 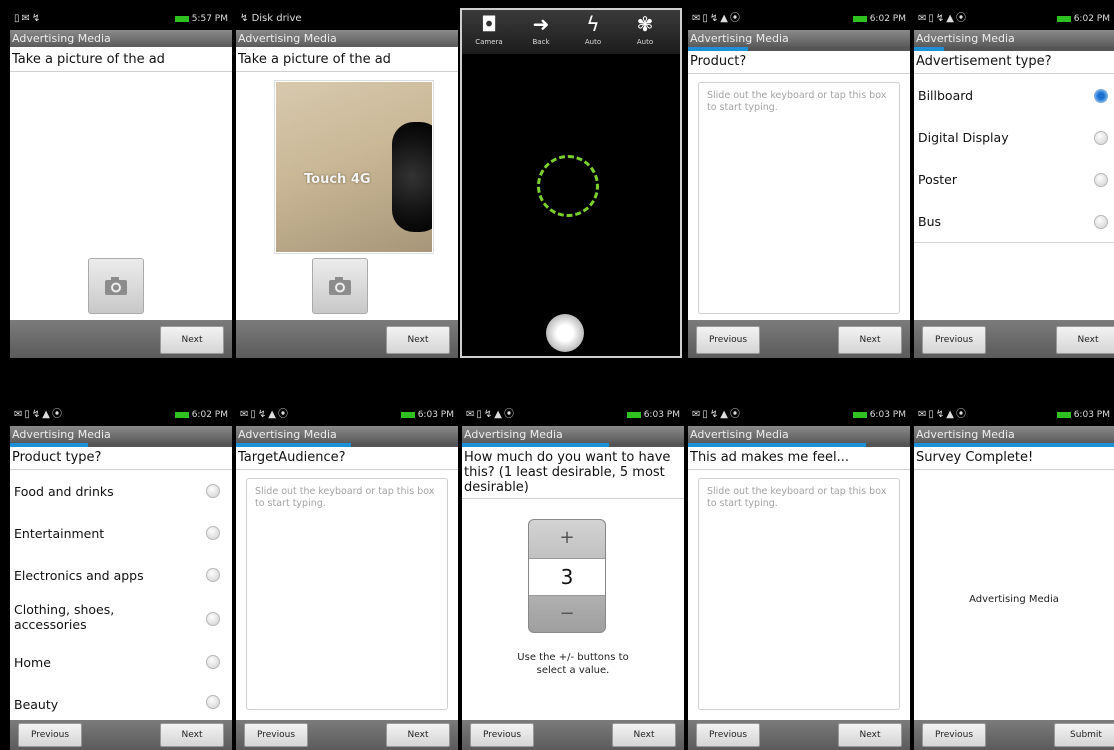 What do you see at coordinates (337, 179) in the screenshot?
I see `ad-photo-text: Touch 4G` at bounding box center [337, 179].